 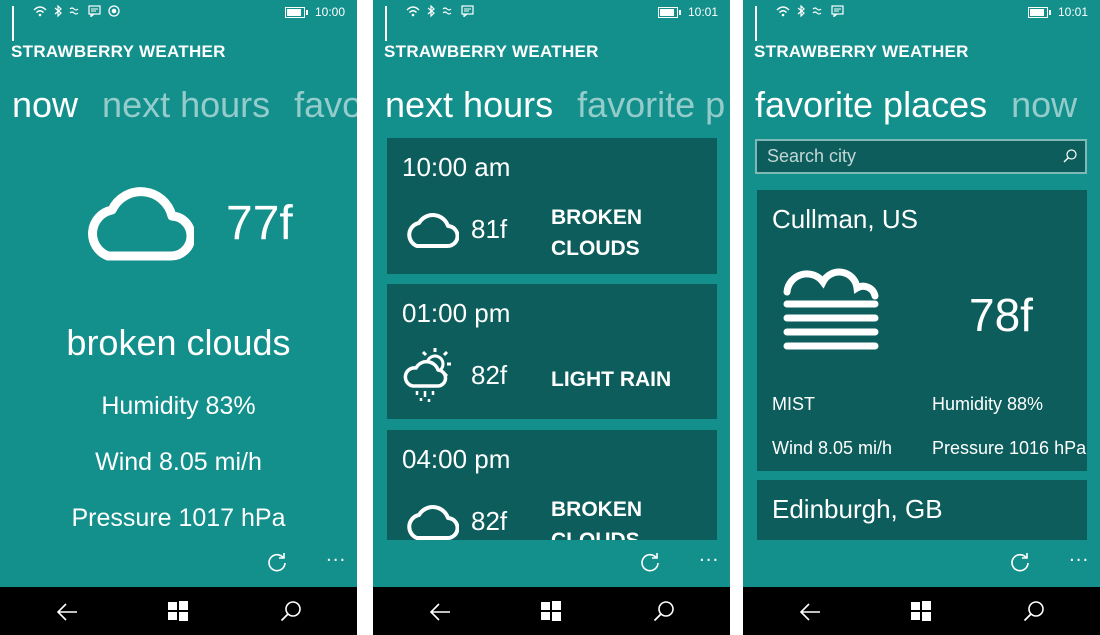 I want to click on place-condition: MIST, so click(x=793, y=404).